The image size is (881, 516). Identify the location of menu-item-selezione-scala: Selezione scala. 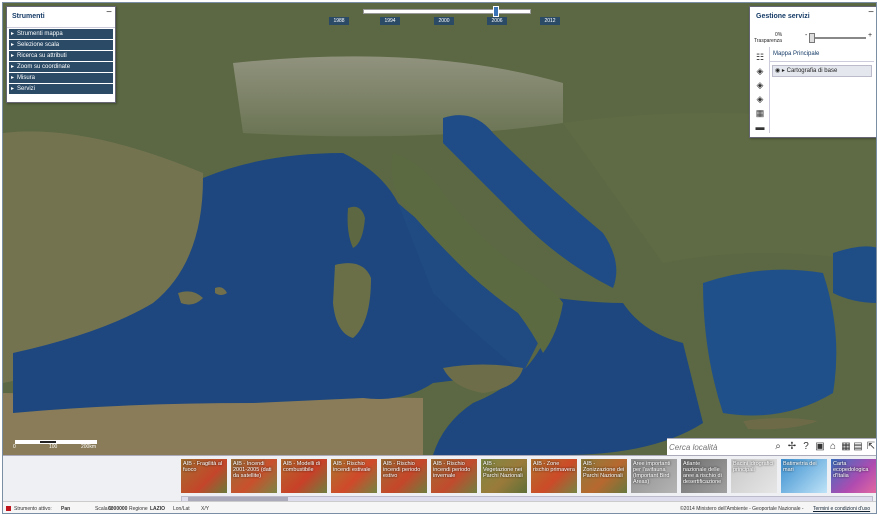
(61, 45).